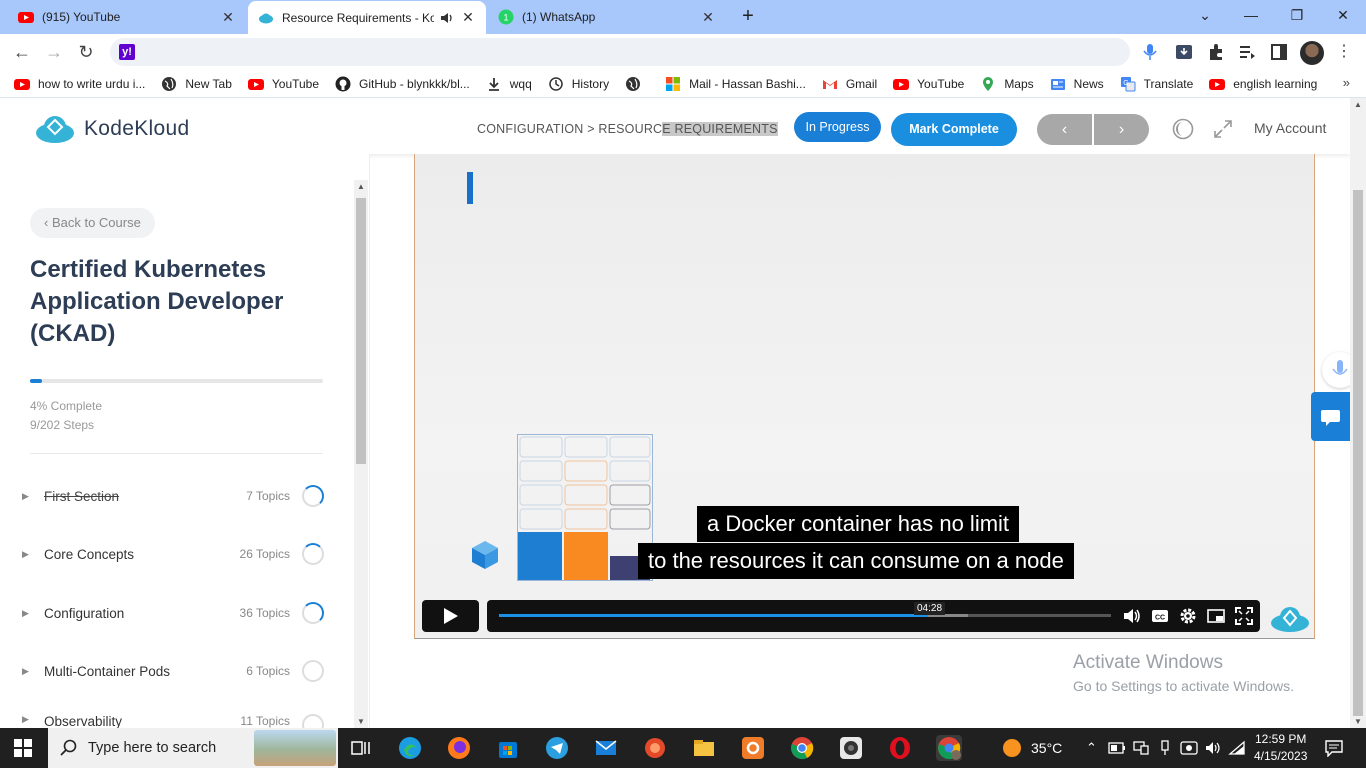  I want to click on edge-icon, so click(410, 748).